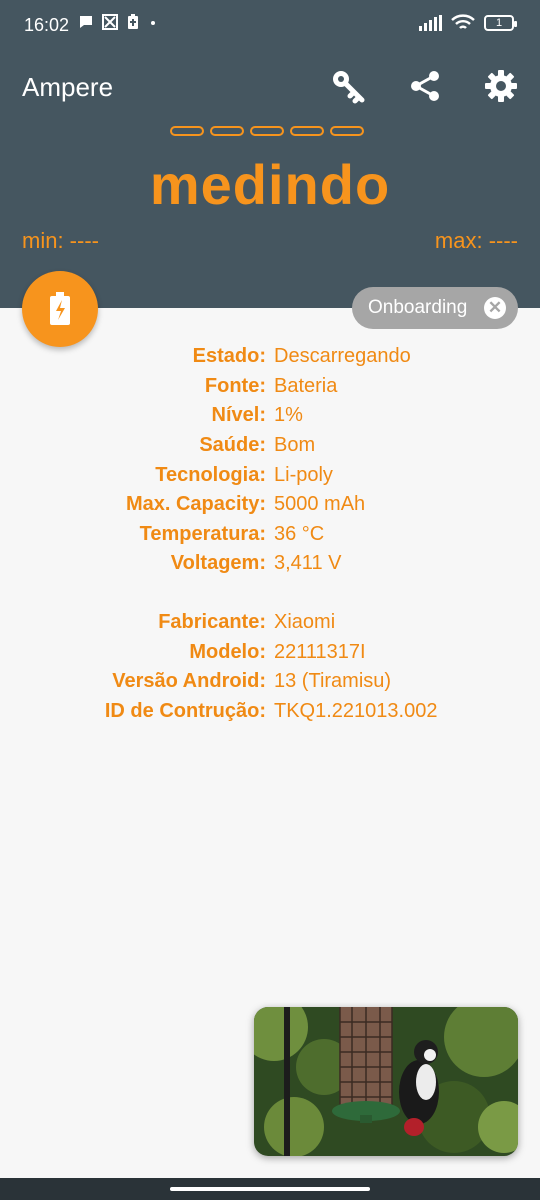  What do you see at coordinates (500, 23) in the screenshot?
I see `battery-icon: 1` at bounding box center [500, 23].